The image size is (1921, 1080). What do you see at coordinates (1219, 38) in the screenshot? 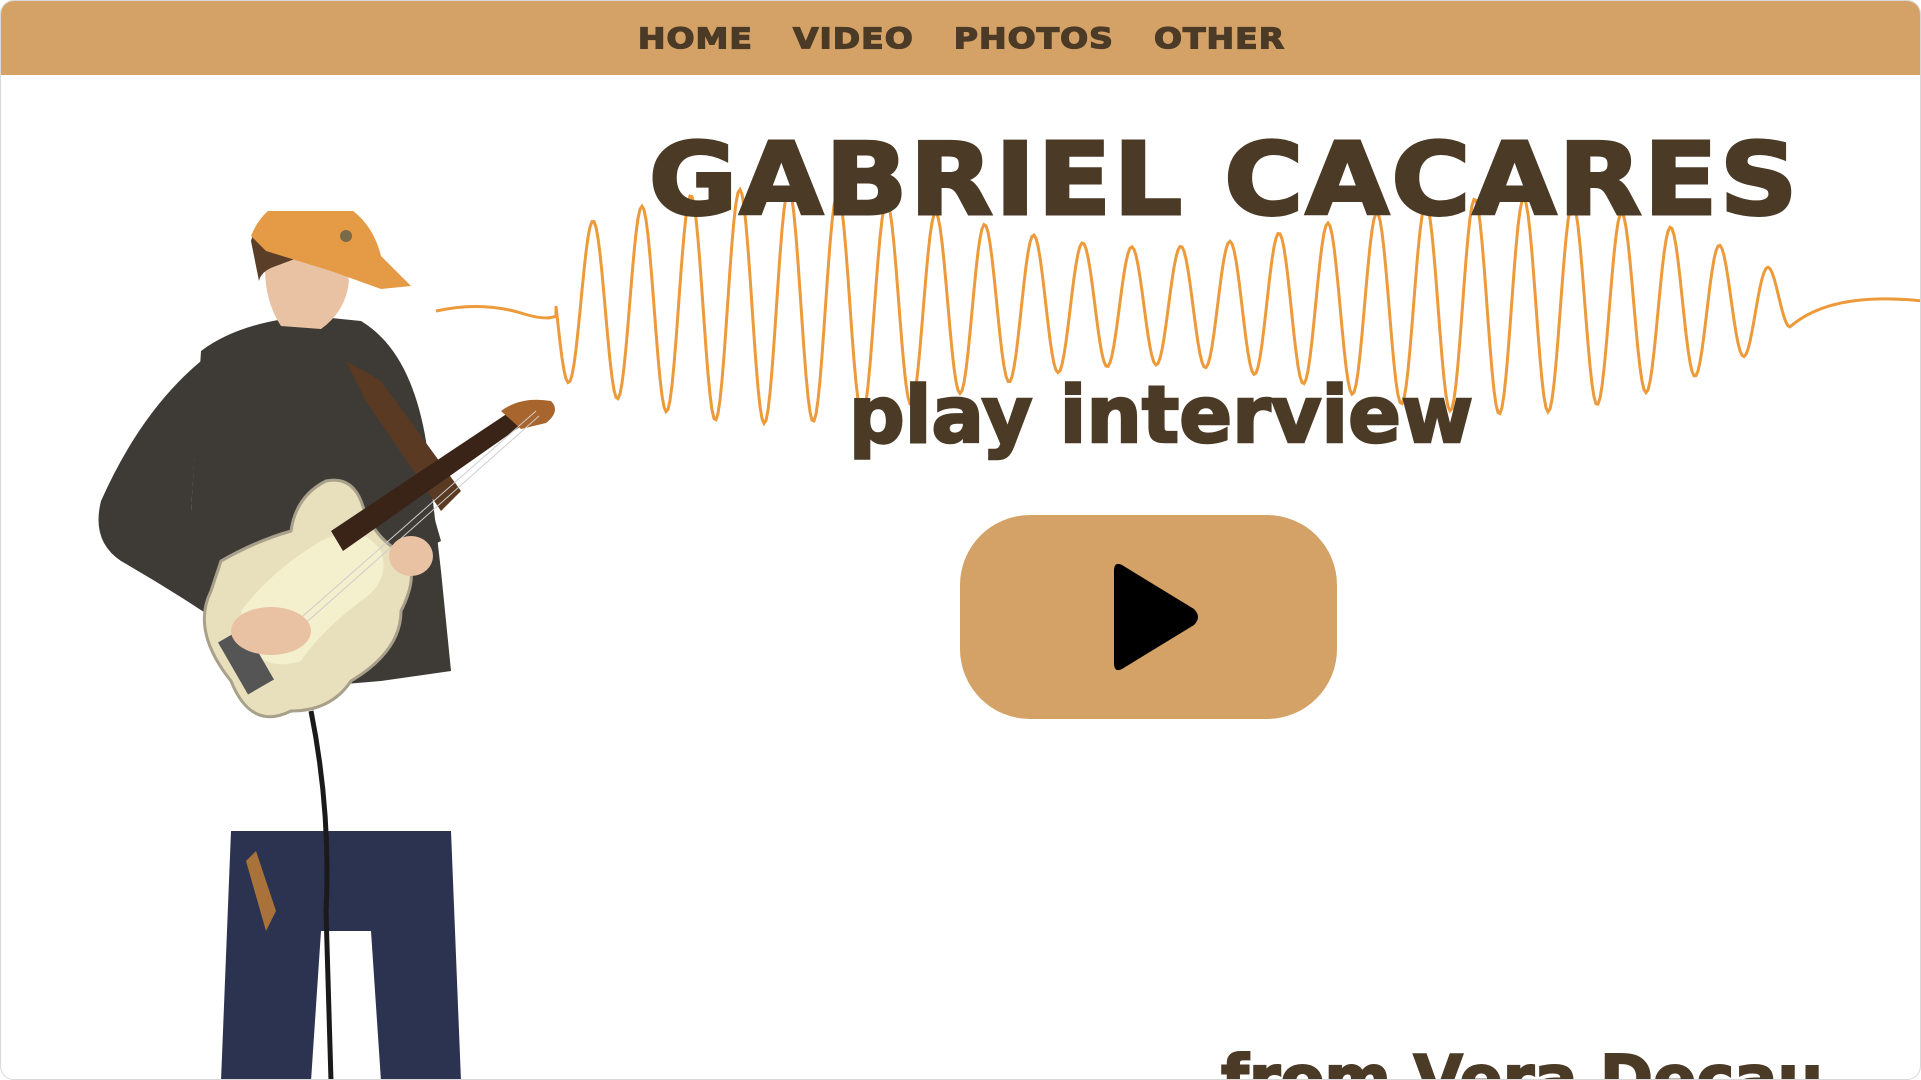
I see `nav-other-link: OTHER` at bounding box center [1219, 38].